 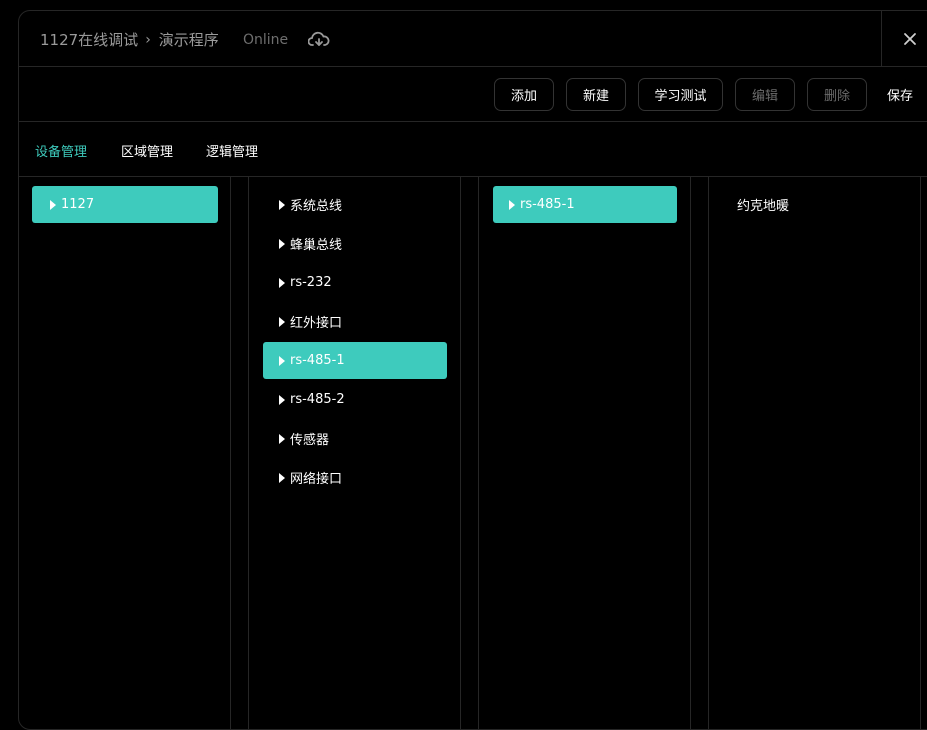 I want to click on list-item-label: rs-485-2, so click(x=317, y=399).